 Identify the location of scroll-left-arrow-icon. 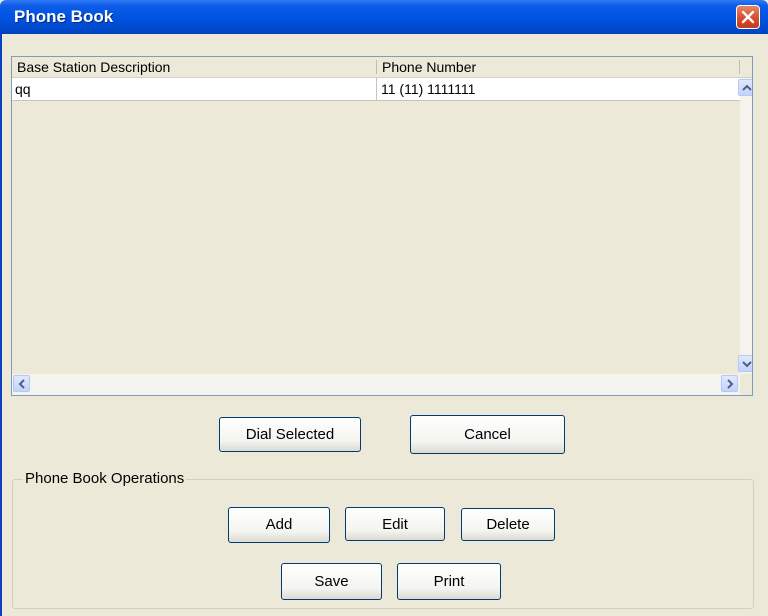
(21, 384).